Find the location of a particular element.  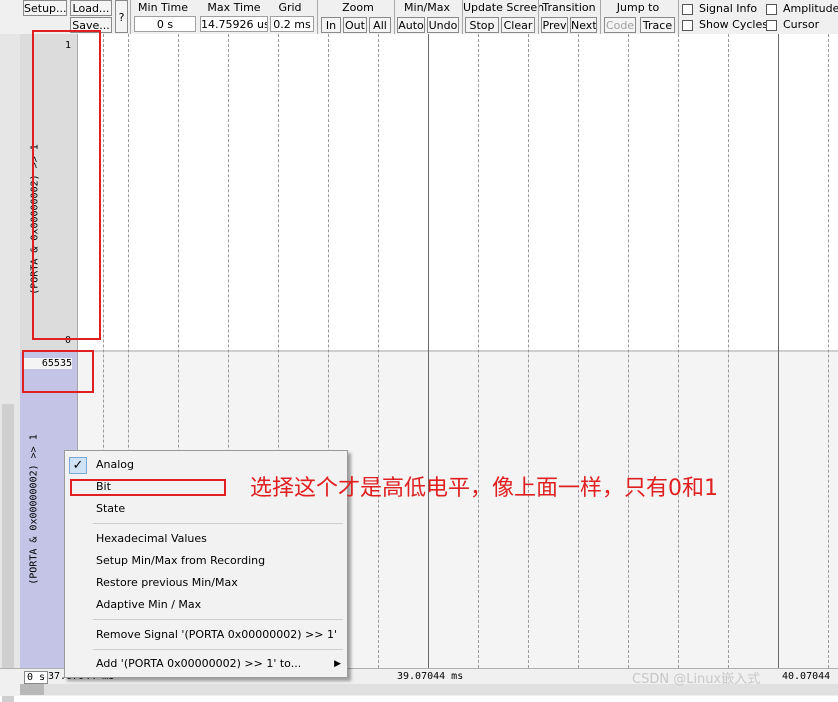

cursor-label: Cursor is located at coordinates (801, 24).